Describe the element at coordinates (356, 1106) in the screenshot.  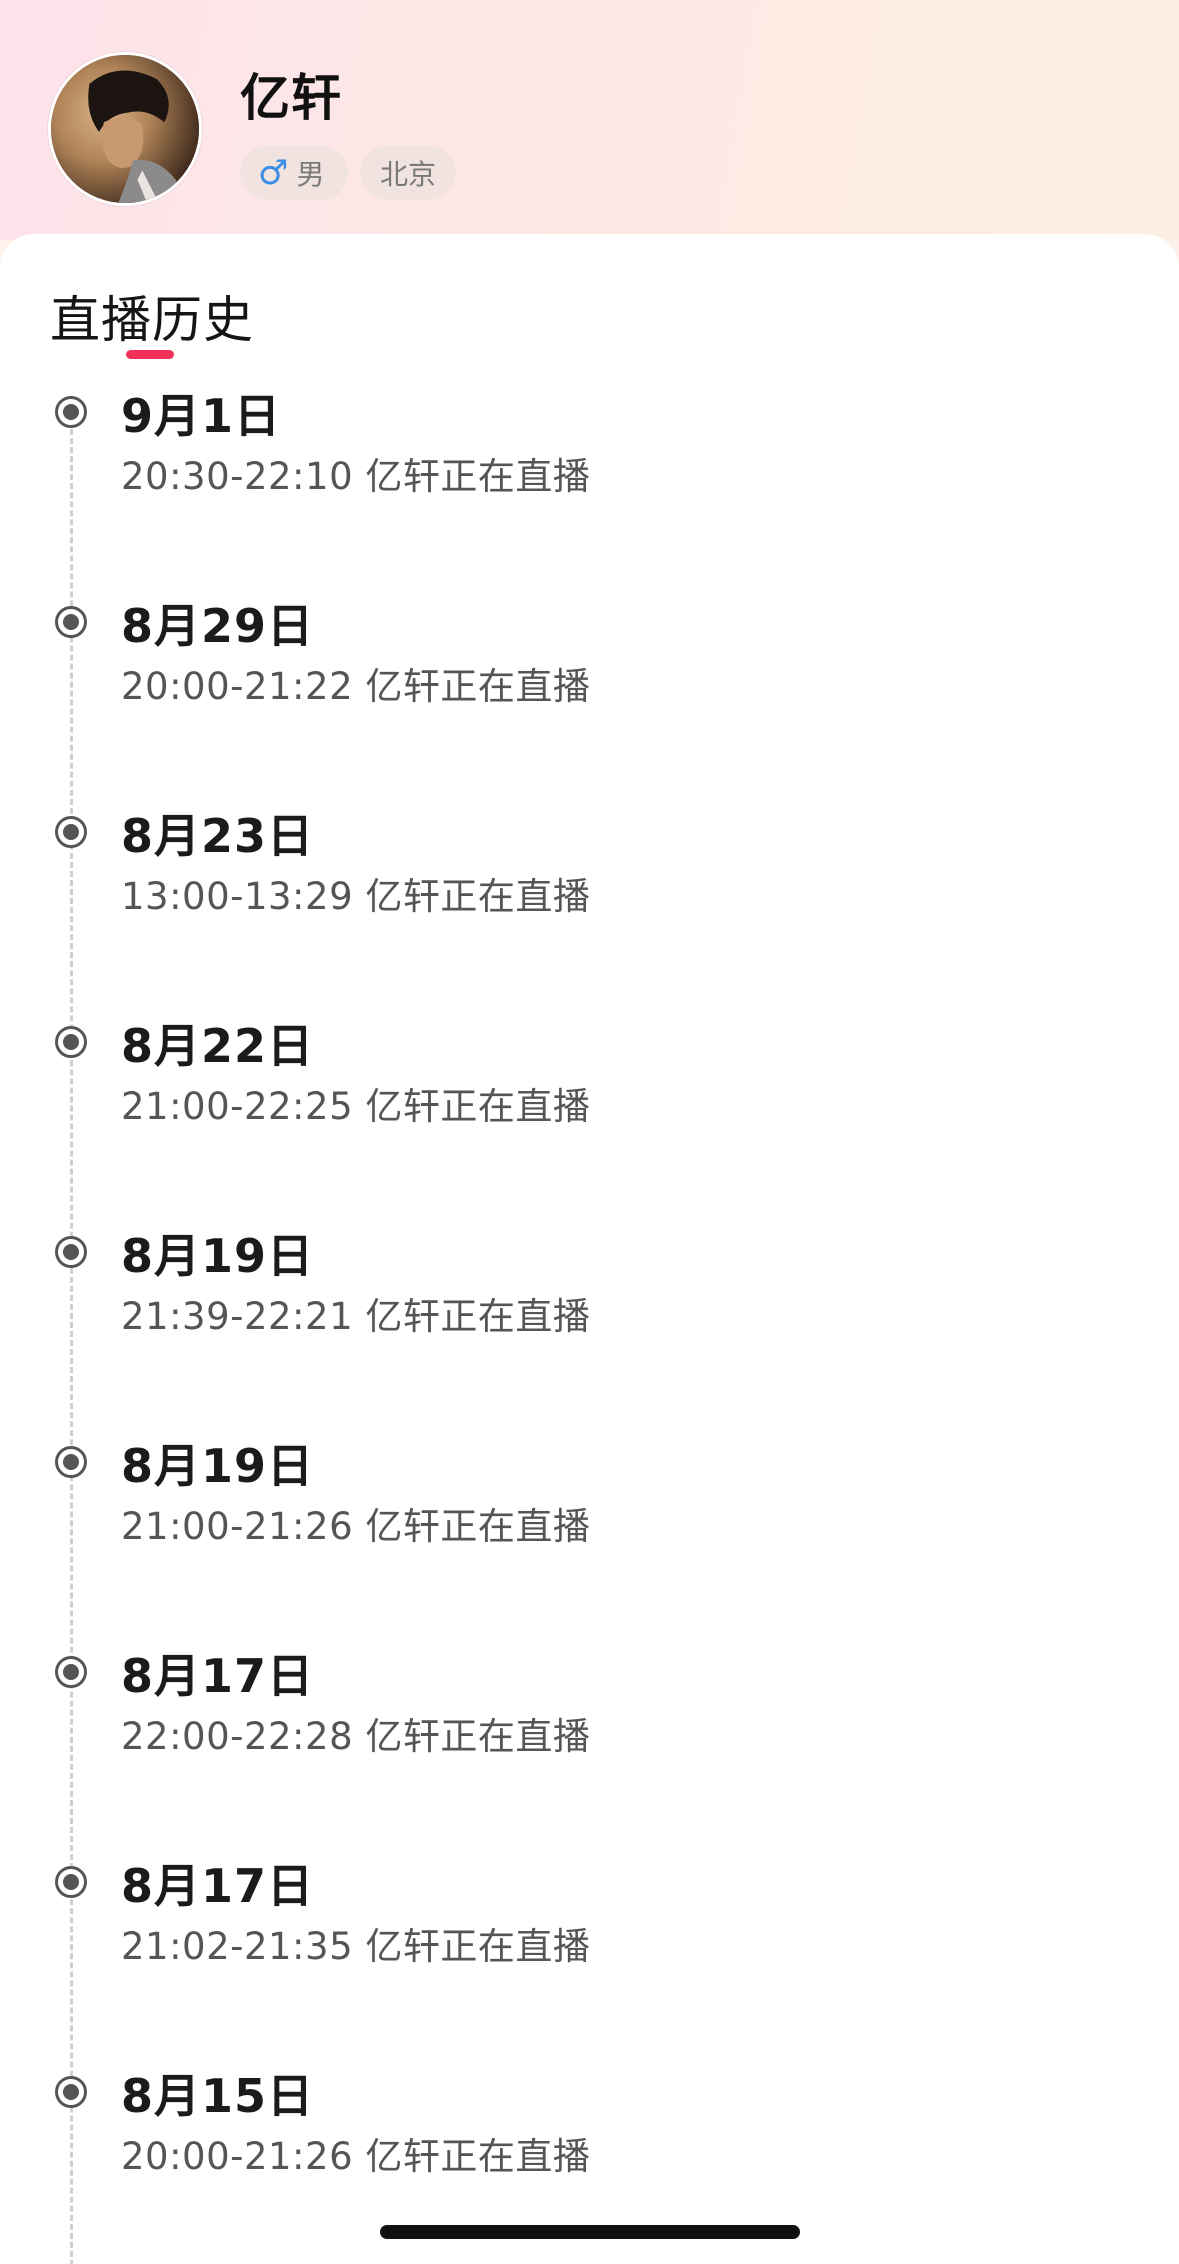
I see `entry-desc: 21:00-22:25 亿轩正在直播` at that location.